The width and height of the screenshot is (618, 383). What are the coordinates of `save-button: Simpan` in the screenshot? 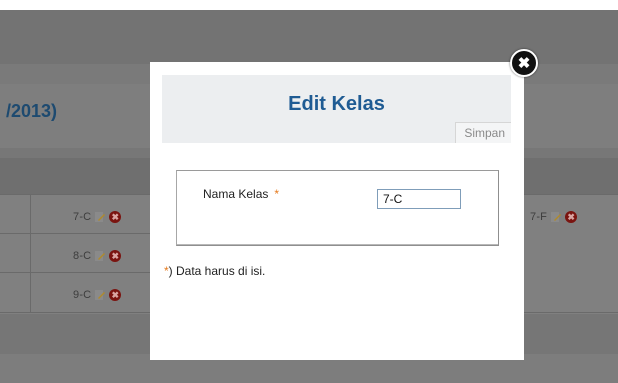 It's located at (483, 132).